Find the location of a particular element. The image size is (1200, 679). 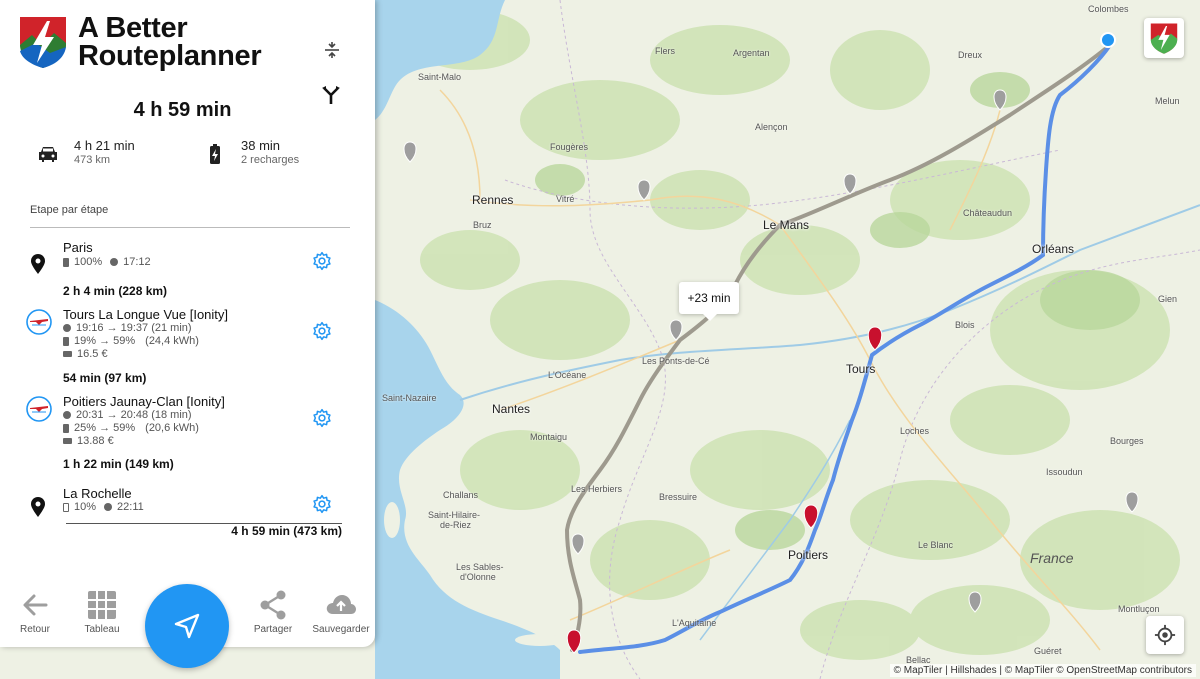

locate-me-button is located at coordinates (1165, 635).